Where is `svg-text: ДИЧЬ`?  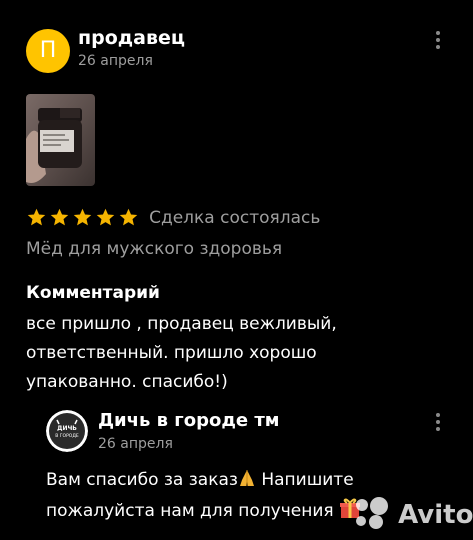
svg-text: ДИЧЬ is located at coordinates (67, 428).